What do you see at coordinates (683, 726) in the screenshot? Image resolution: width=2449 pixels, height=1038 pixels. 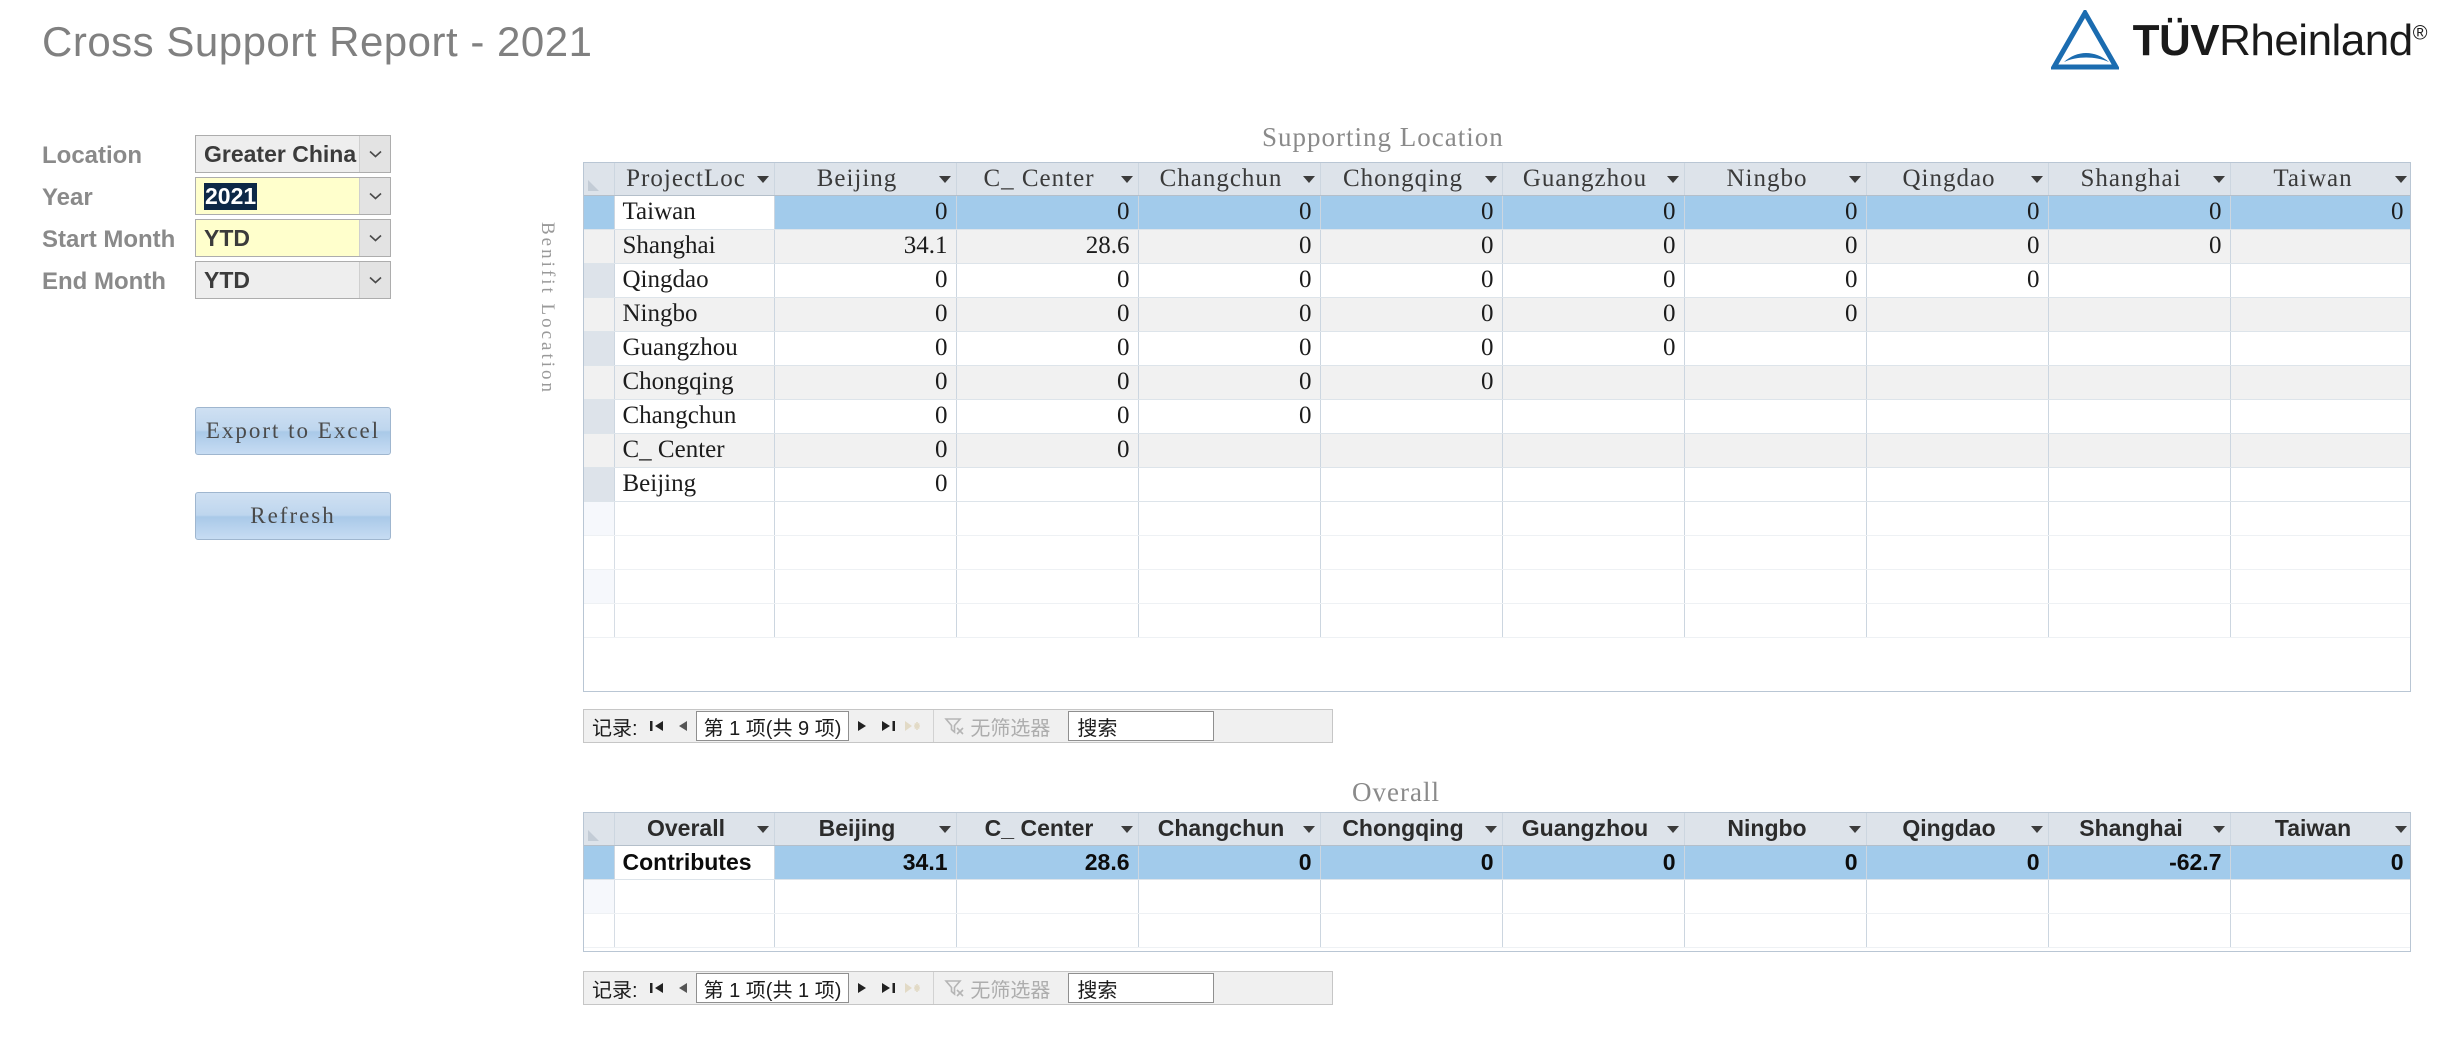 I see `previous-record-button` at bounding box center [683, 726].